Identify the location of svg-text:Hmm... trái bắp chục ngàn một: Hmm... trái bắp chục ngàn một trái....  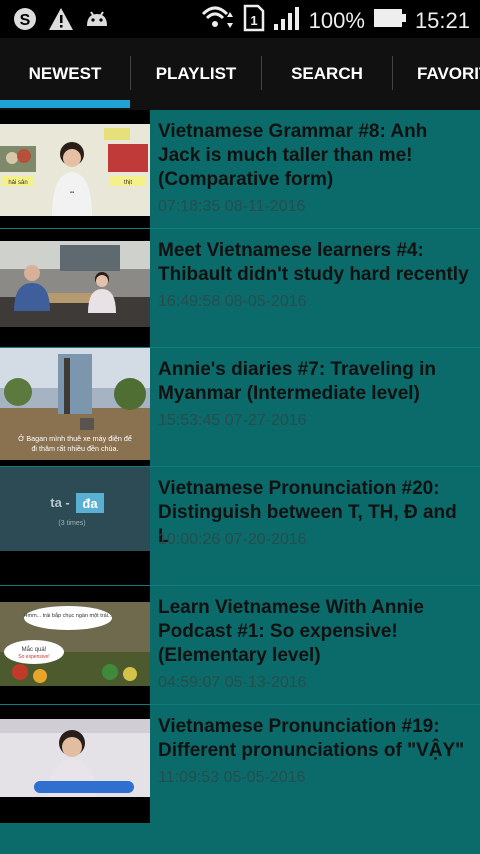
(68, 615).